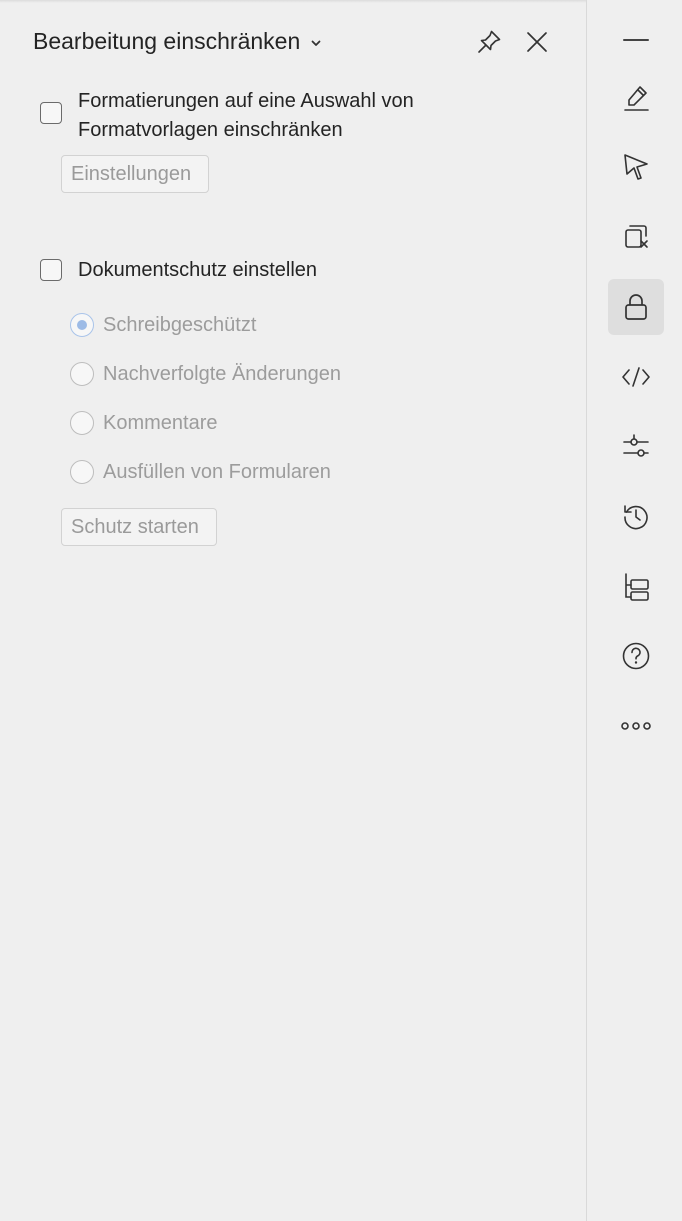  Describe the element at coordinates (139, 527) in the screenshot. I see `start-protection-button: Schutz starten` at that location.